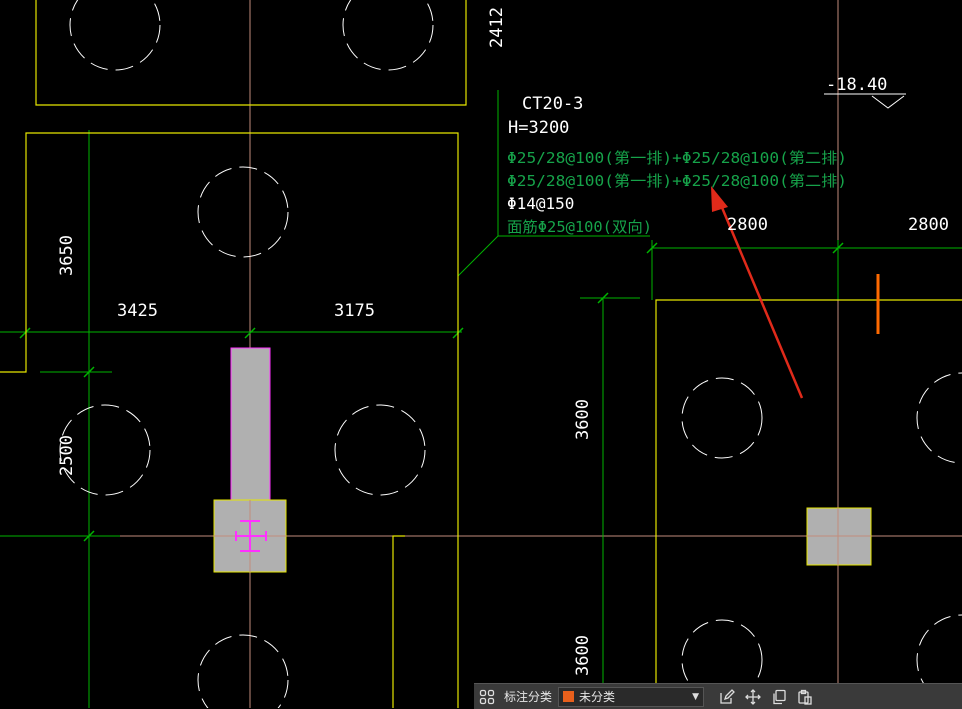 Image resolution: width=962 pixels, height=709 pixels. What do you see at coordinates (865, 101) in the screenshot?
I see `elevation-symbol` at bounding box center [865, 101].